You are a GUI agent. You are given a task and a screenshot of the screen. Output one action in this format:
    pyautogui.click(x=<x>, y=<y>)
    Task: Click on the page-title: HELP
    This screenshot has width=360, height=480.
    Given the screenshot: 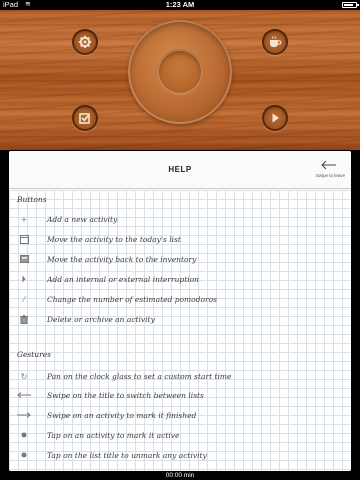 What is the action you would take?
    pyautogui.click(x=180, y=169)
    